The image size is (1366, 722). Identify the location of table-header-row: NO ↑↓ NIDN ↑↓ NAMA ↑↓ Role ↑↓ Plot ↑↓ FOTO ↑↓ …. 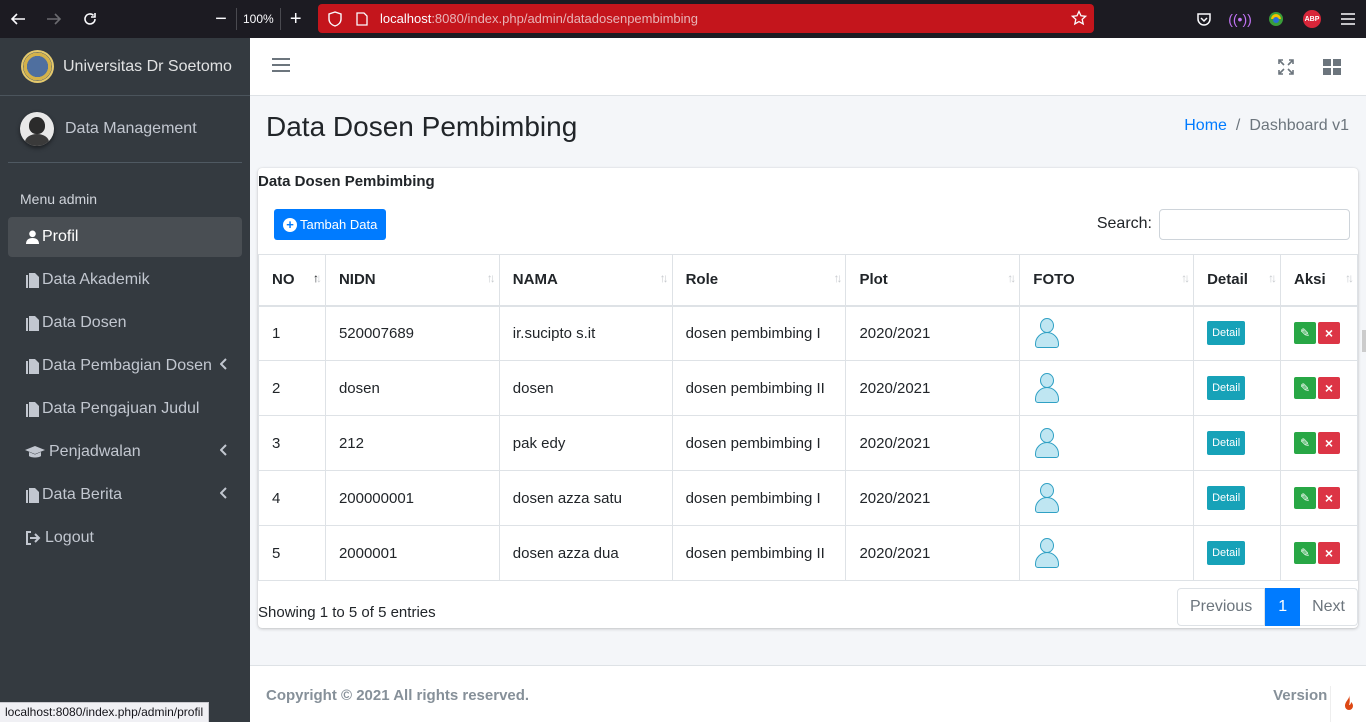
(808, 280).